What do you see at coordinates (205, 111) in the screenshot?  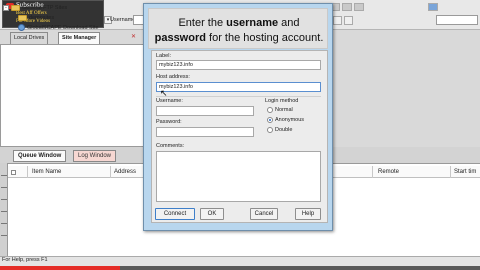 I see `username-field` at bounding box center [205, 111].